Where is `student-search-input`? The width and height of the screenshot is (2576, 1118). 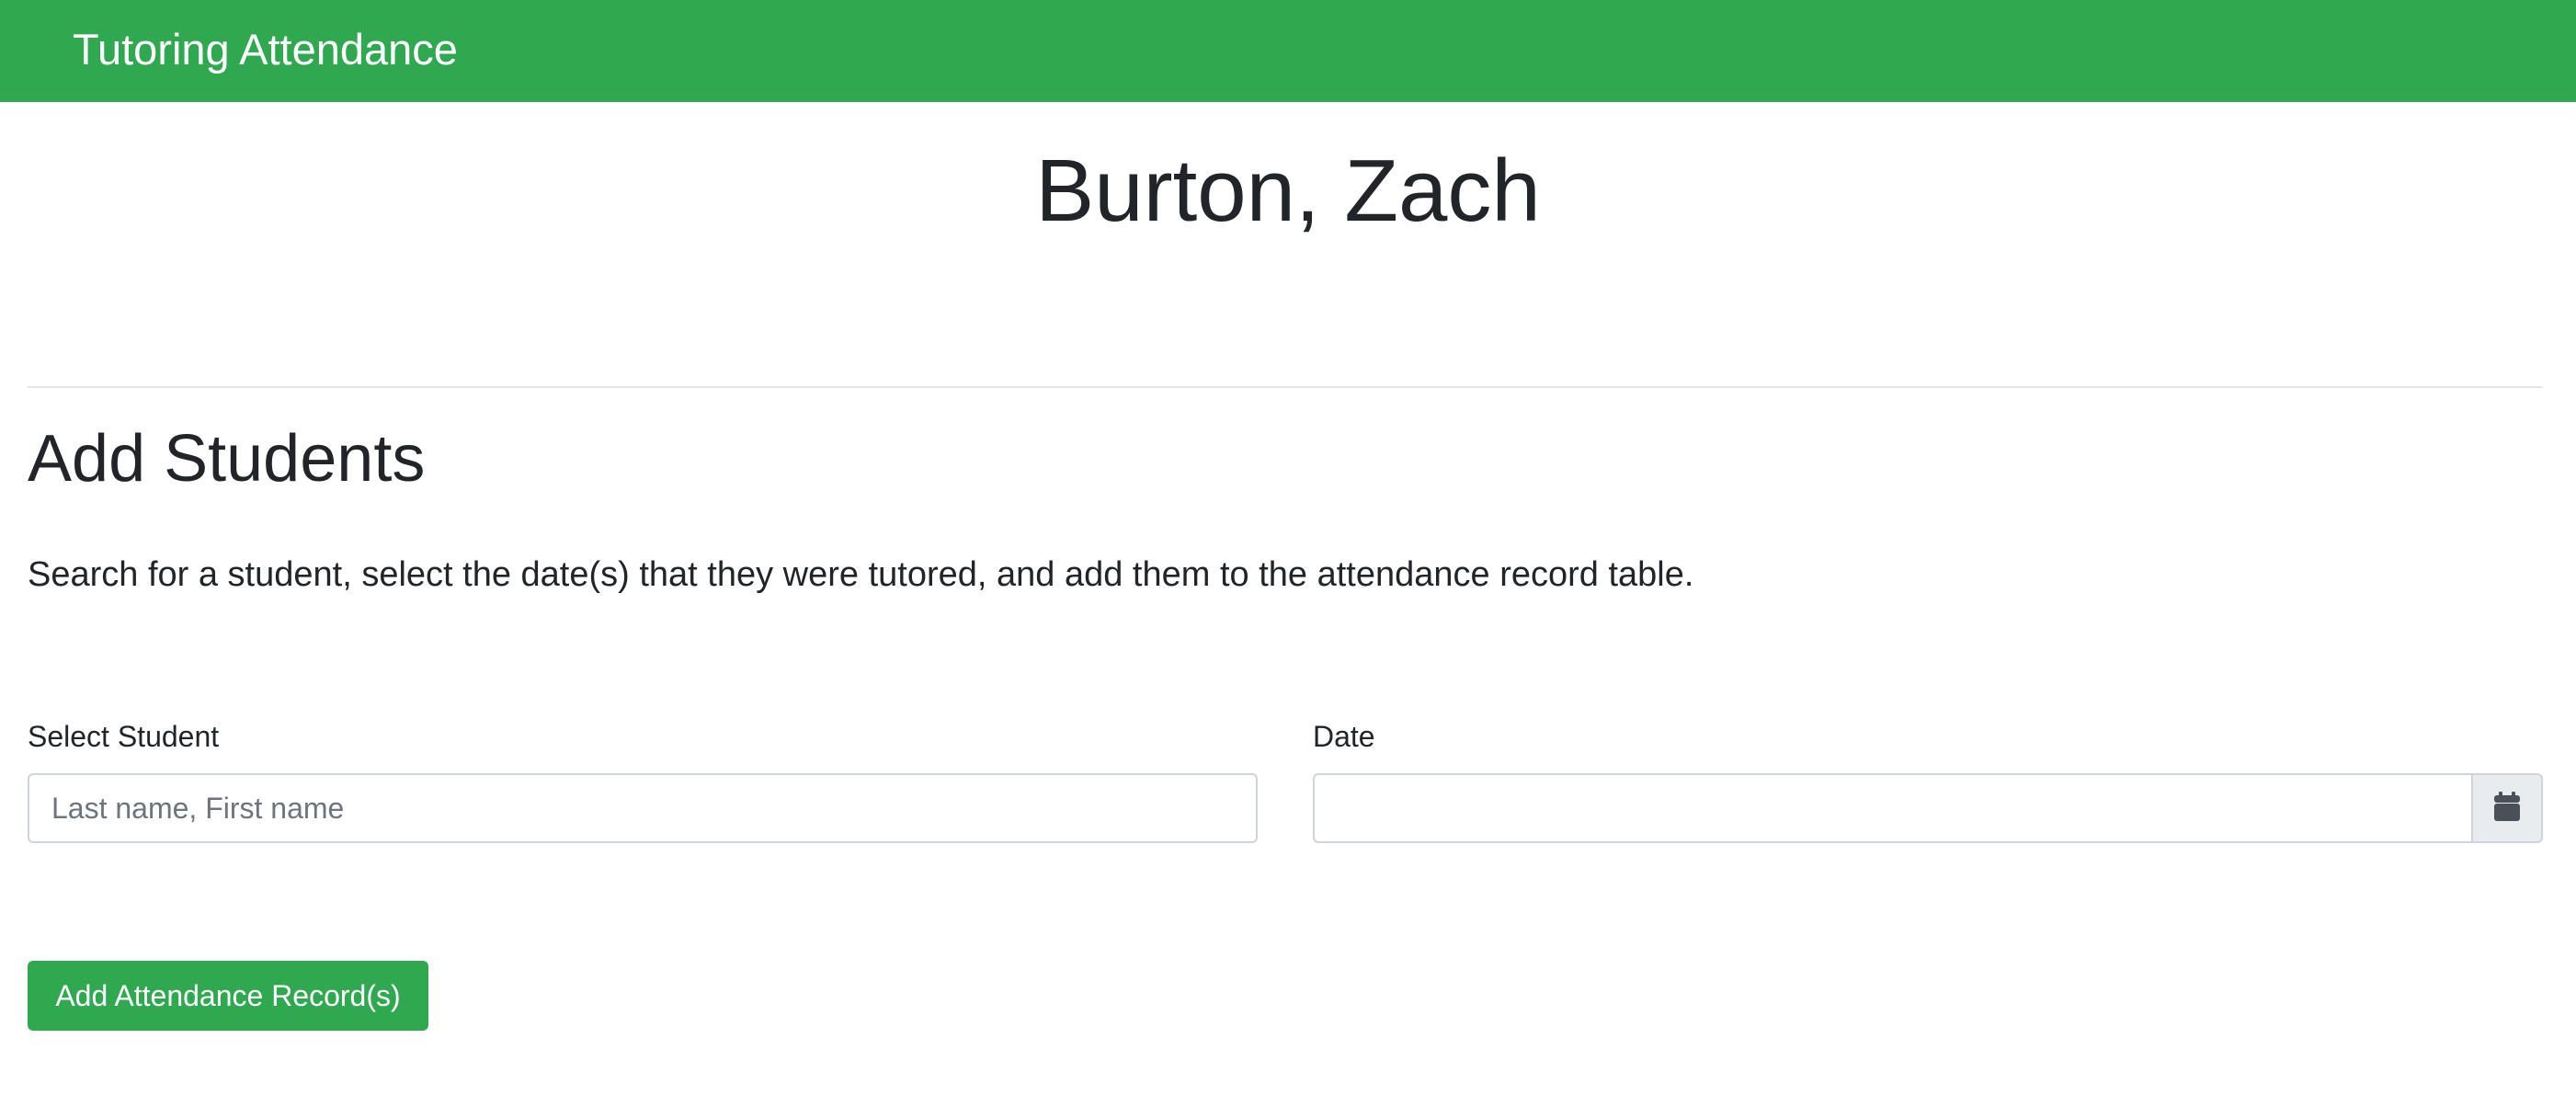 student-search-input is located at coordinates (643, 808).